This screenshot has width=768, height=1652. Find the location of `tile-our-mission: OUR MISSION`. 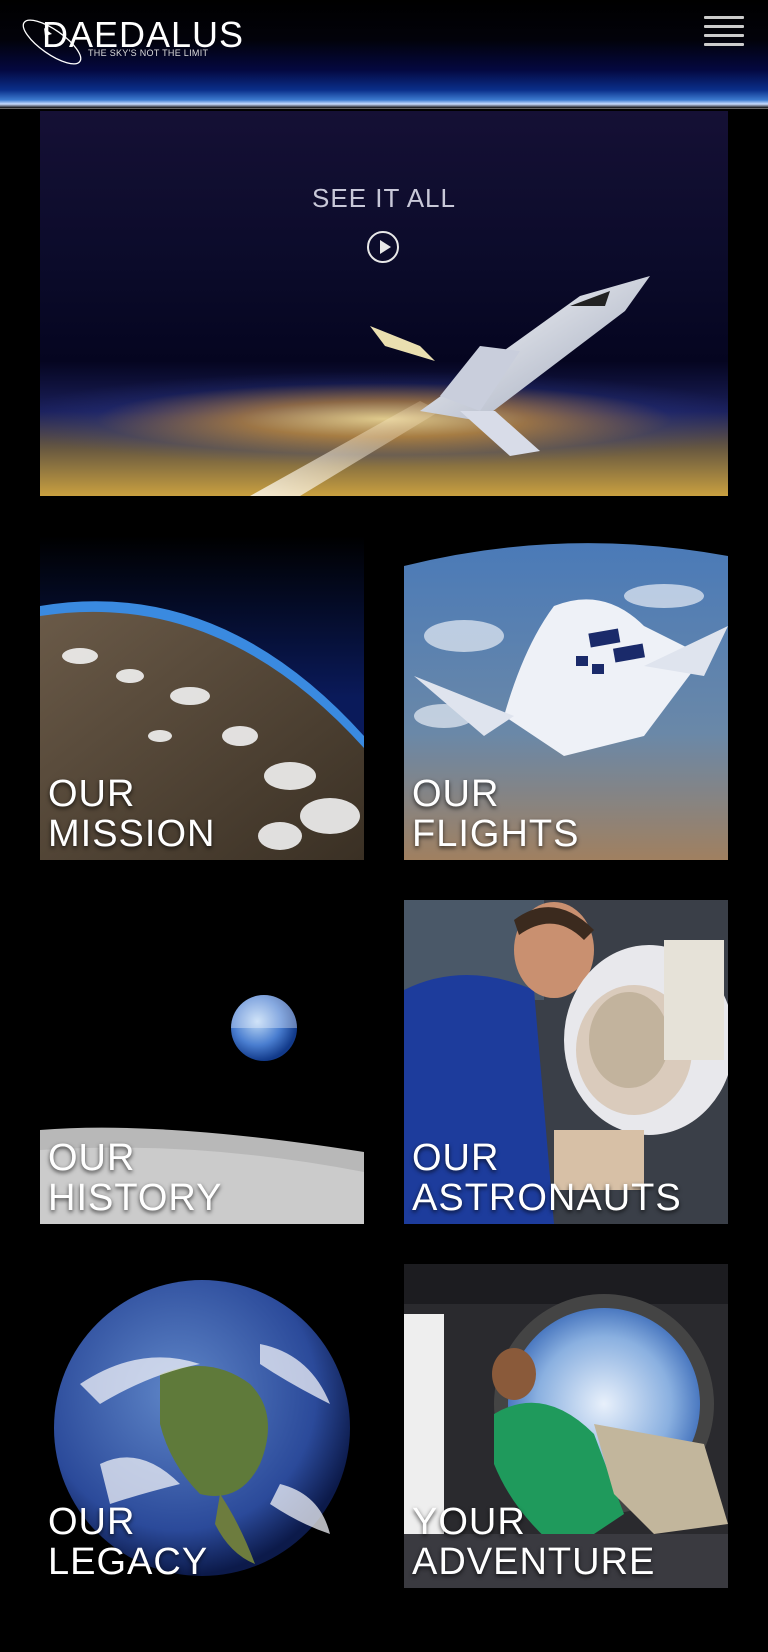

tile-our-mission: OUR MISSION is located at coordinates (202, 698).